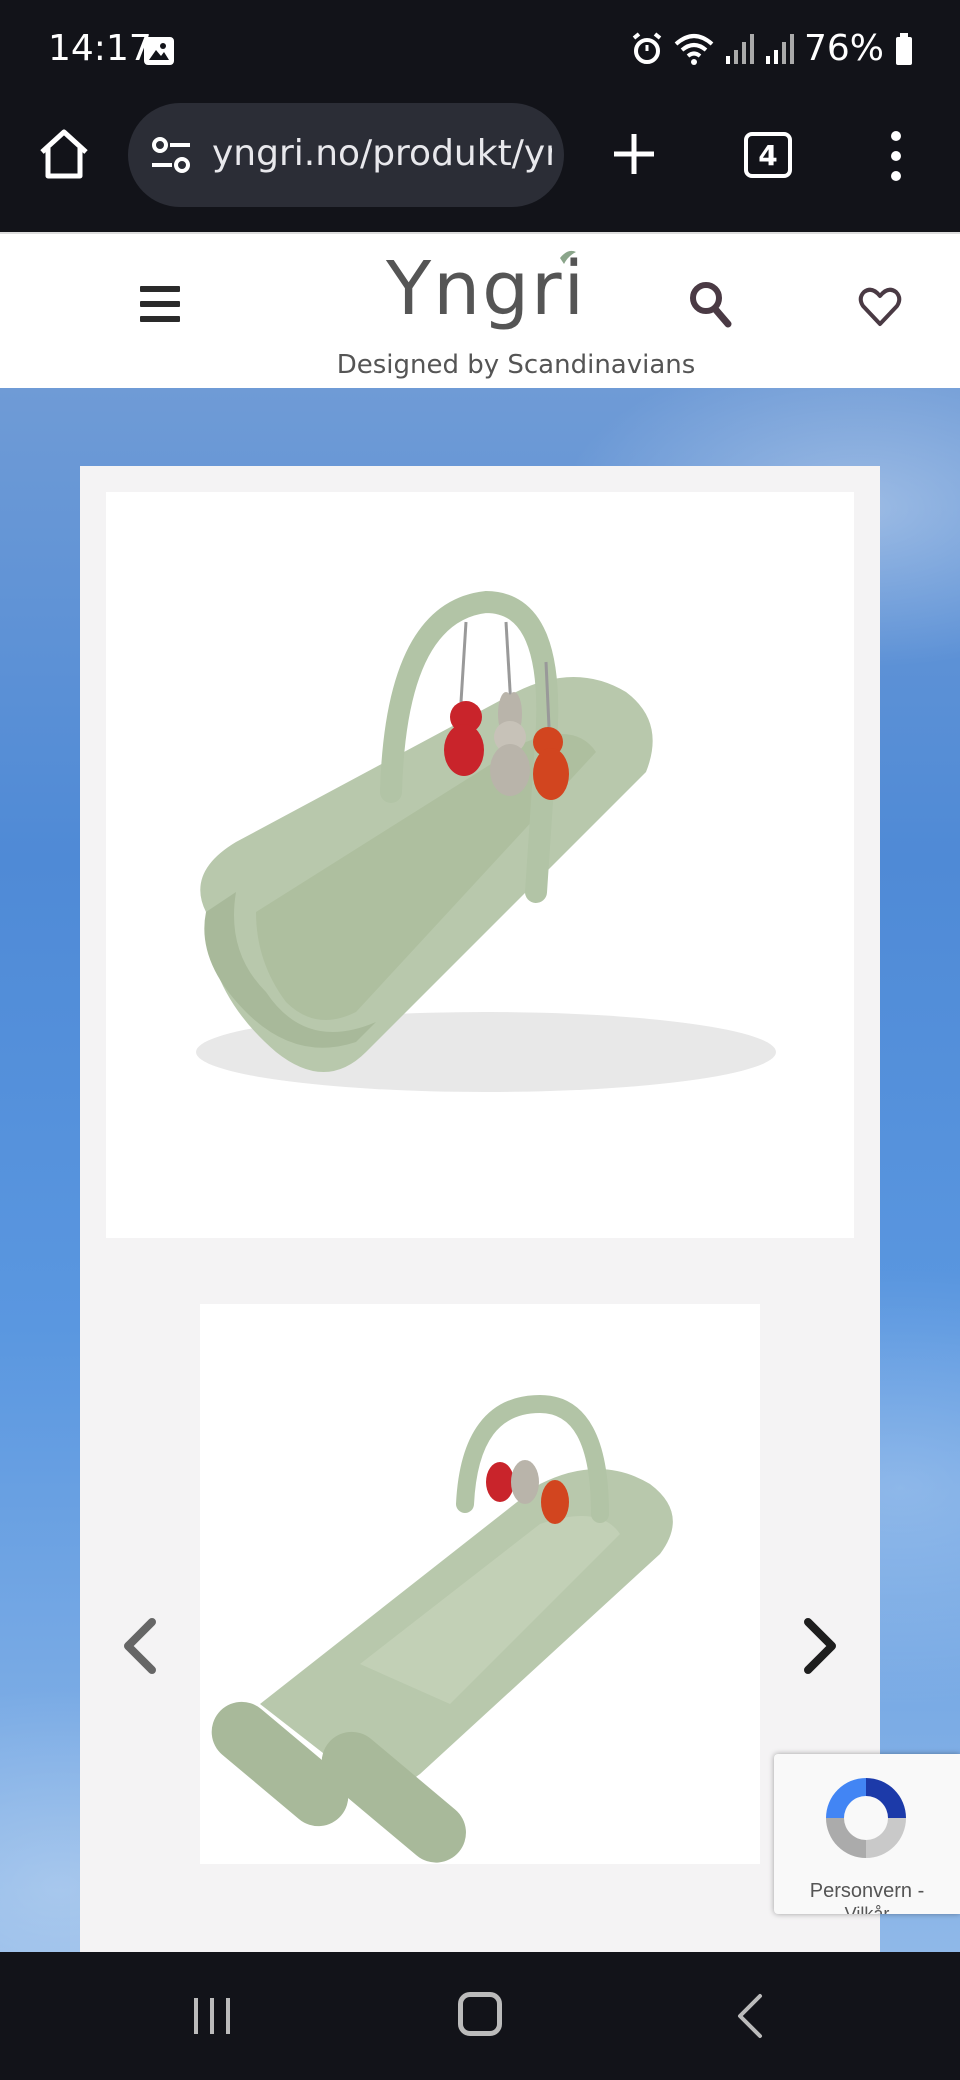 The image size is (960, 2080). I want to click on home-icon, so click(64, 154).